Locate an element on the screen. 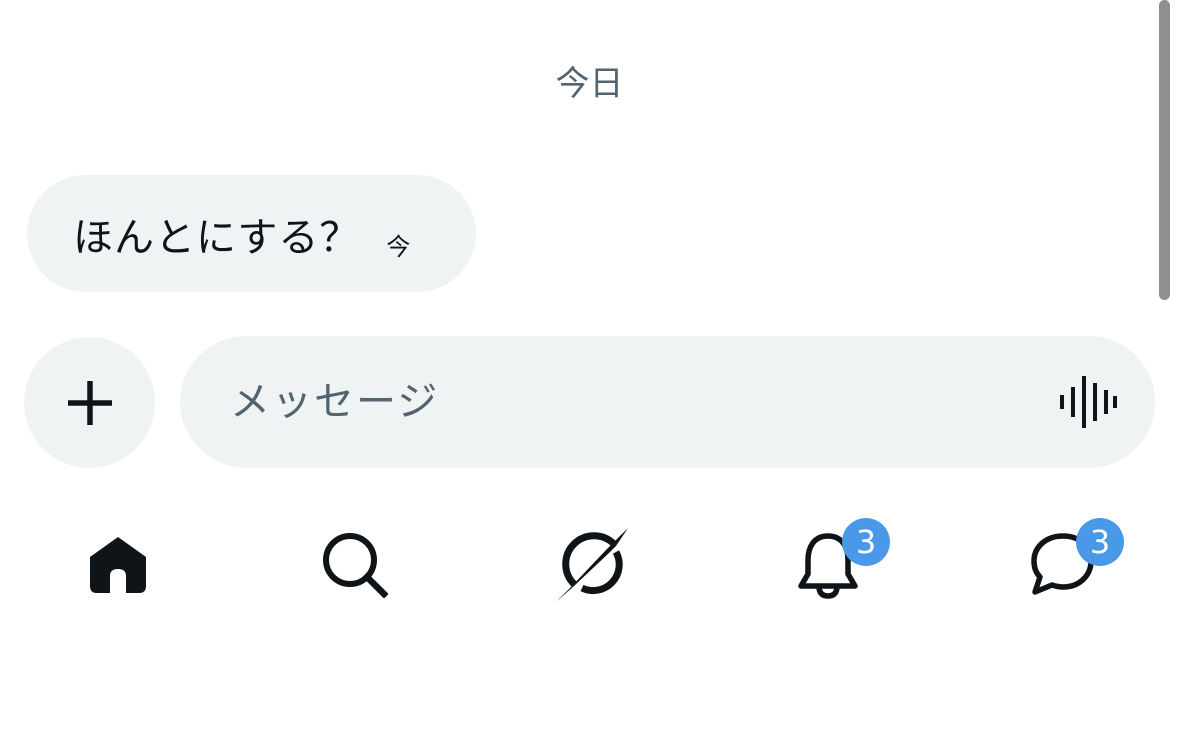 This screenshot has height=741, width=1179. date-divider: 今日 is located at coordinates (589, 84).